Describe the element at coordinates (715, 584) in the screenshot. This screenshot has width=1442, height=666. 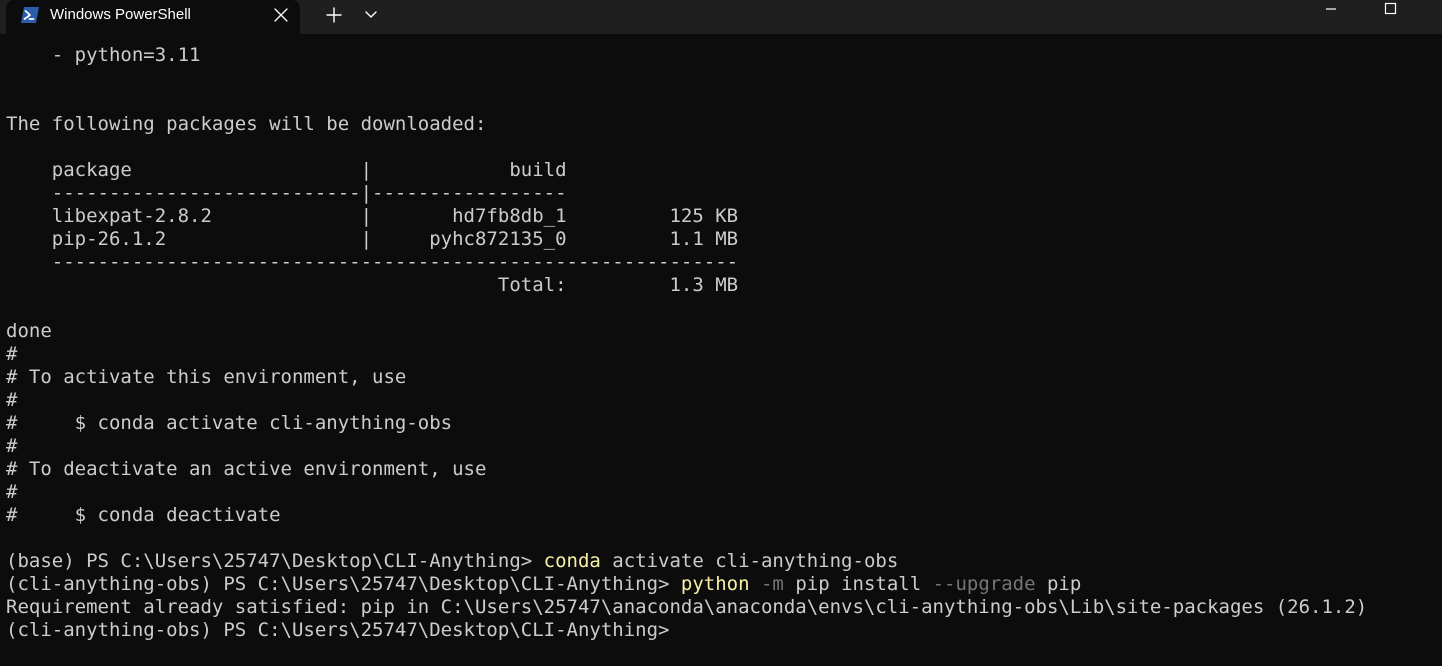
I see `command-name: python` at that location.